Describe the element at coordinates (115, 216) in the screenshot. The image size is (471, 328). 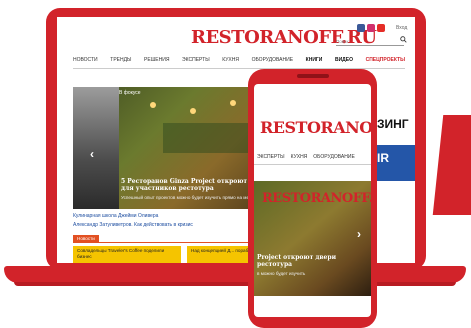
I see `article-link: Кулинарная школа Джейми Оливера` at that location.